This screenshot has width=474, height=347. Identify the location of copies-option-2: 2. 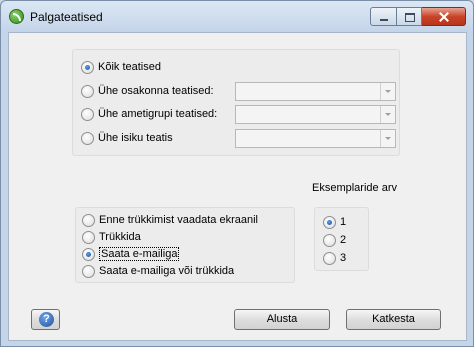
(334, 240).